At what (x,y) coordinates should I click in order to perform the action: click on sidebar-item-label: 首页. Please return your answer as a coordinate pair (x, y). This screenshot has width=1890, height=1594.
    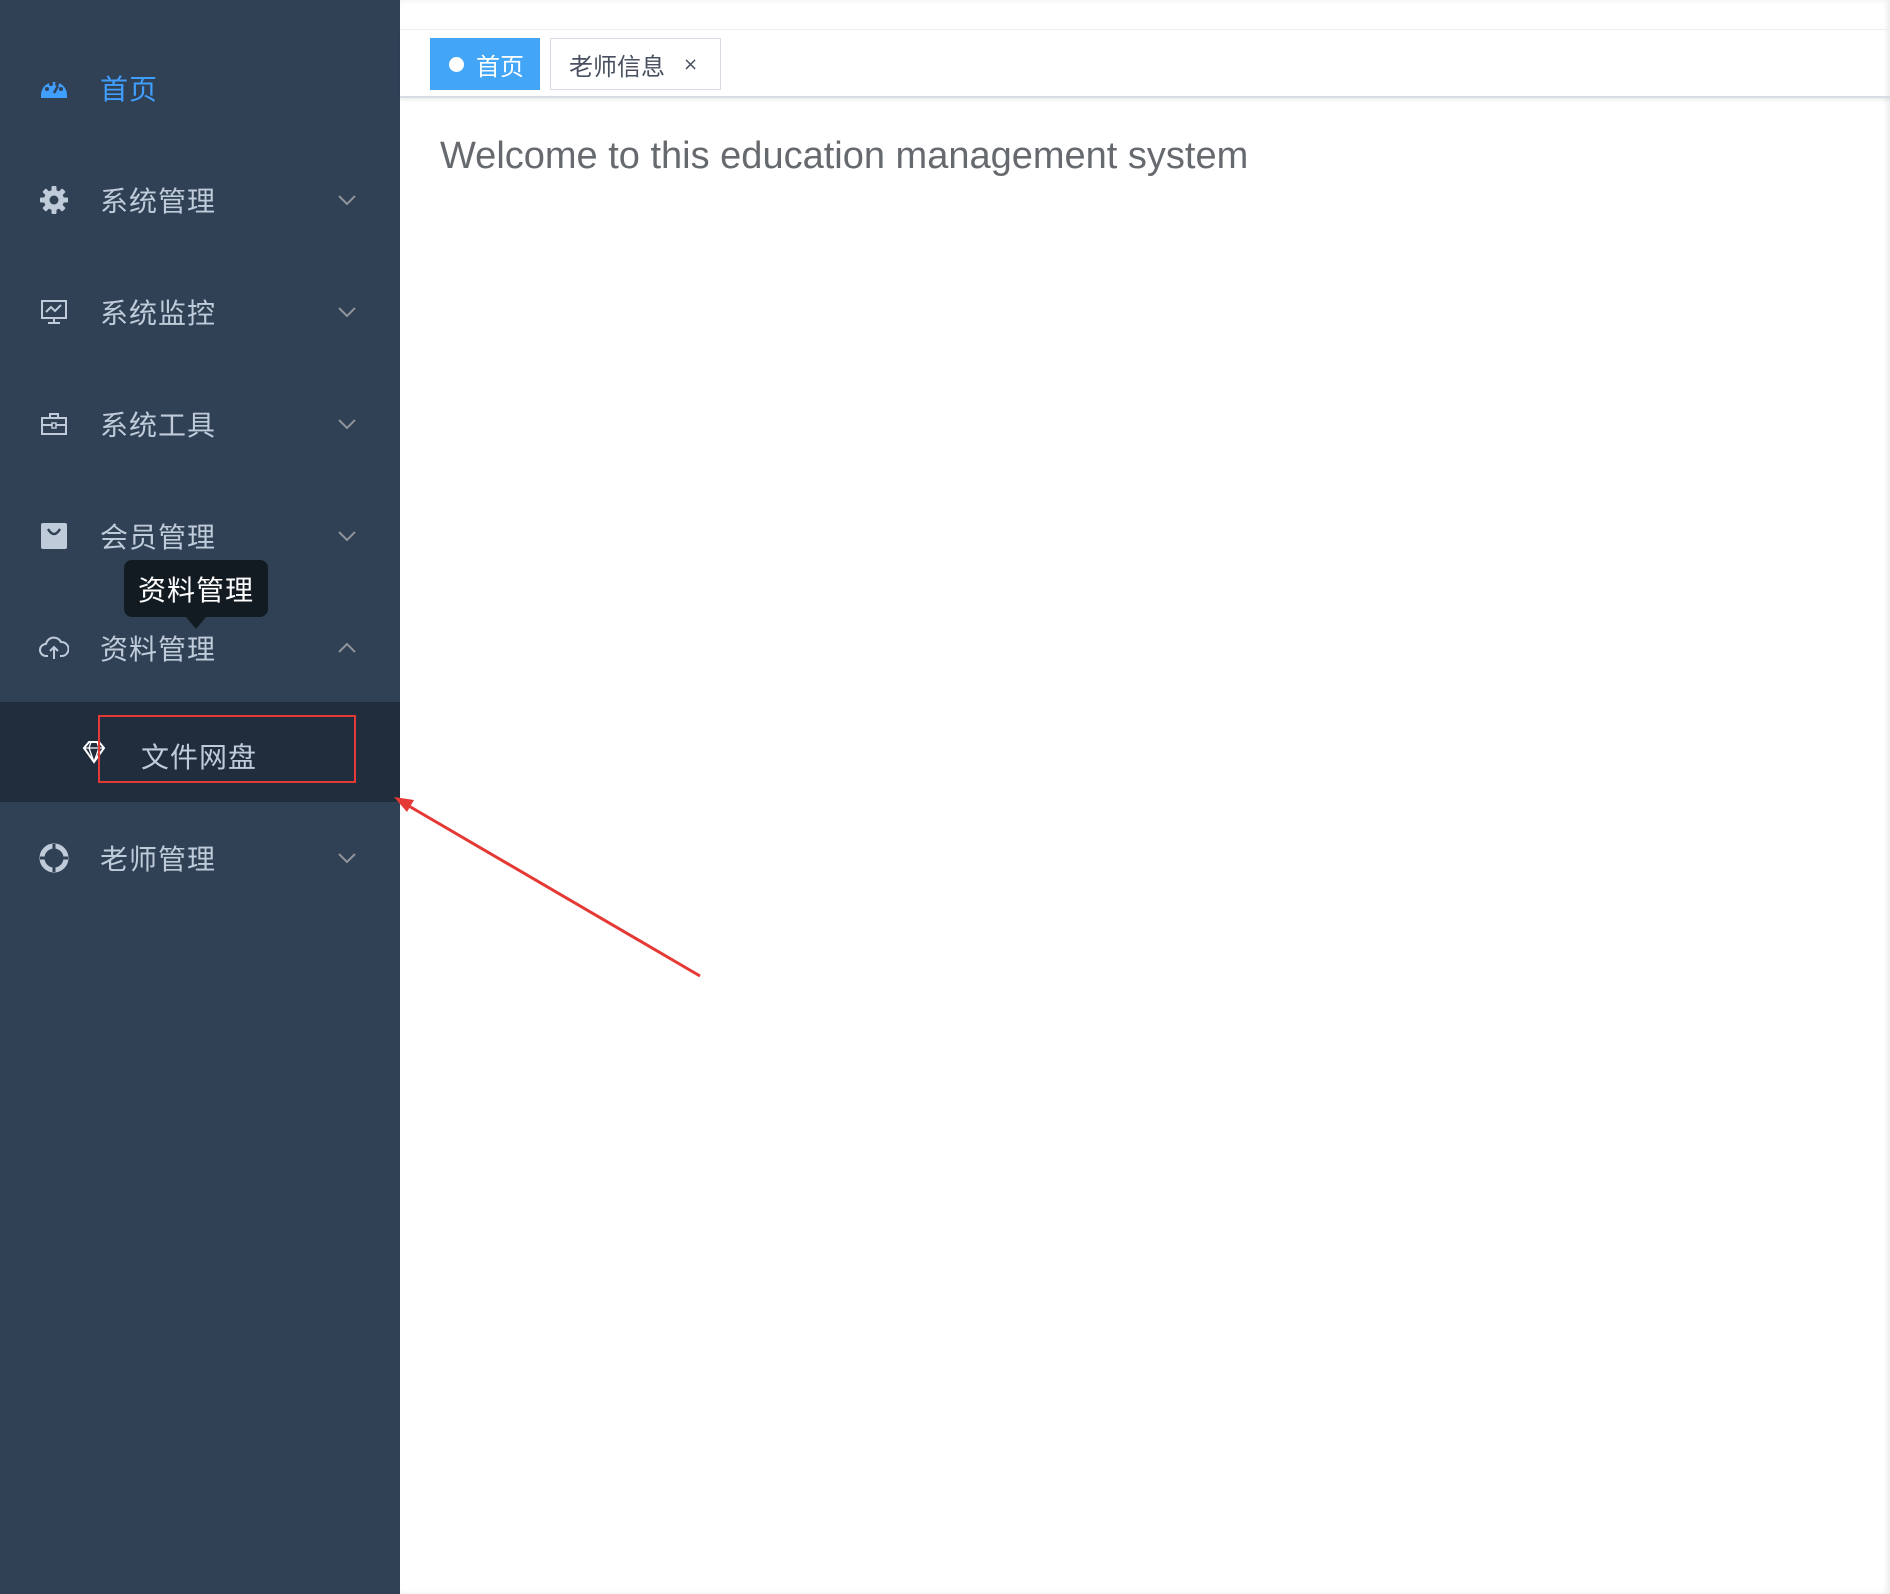
    Looking at the image, I should click on (129, 89).